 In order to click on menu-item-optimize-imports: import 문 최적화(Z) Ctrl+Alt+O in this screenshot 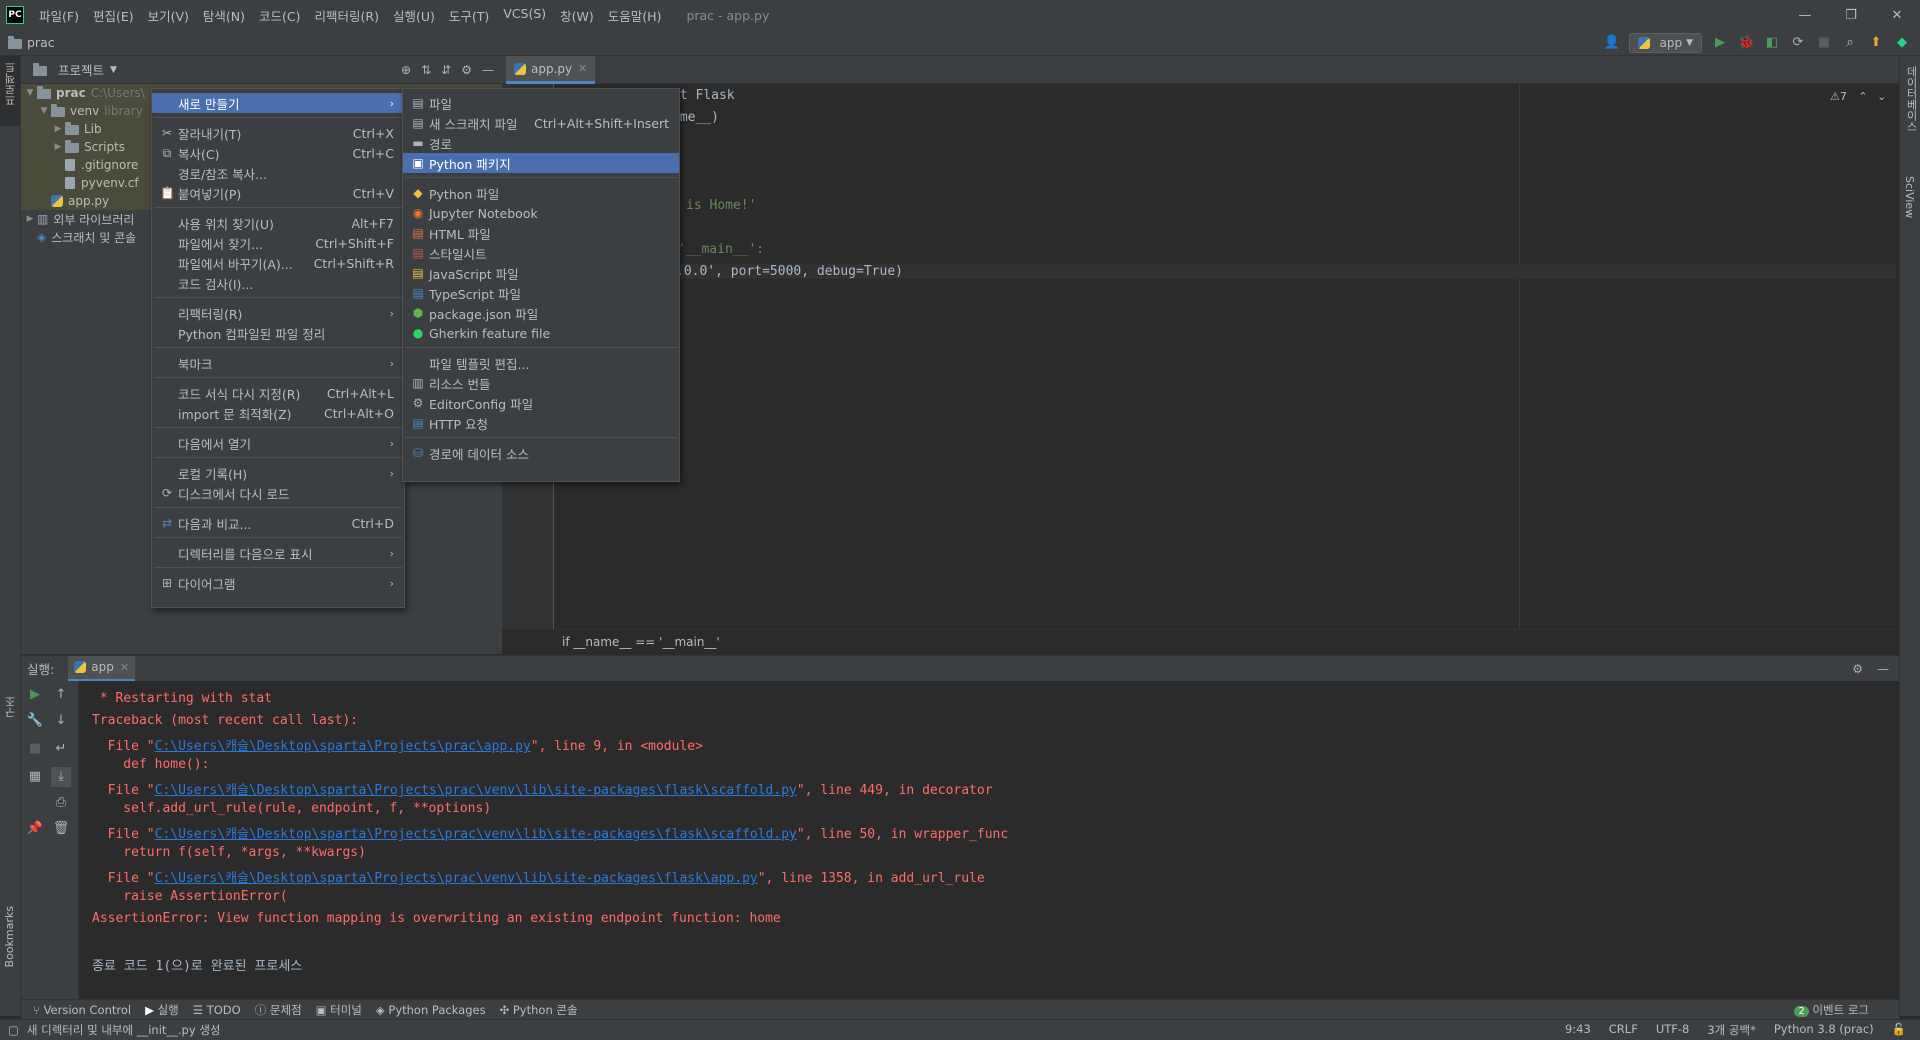, I will do `click(278, 413)`.